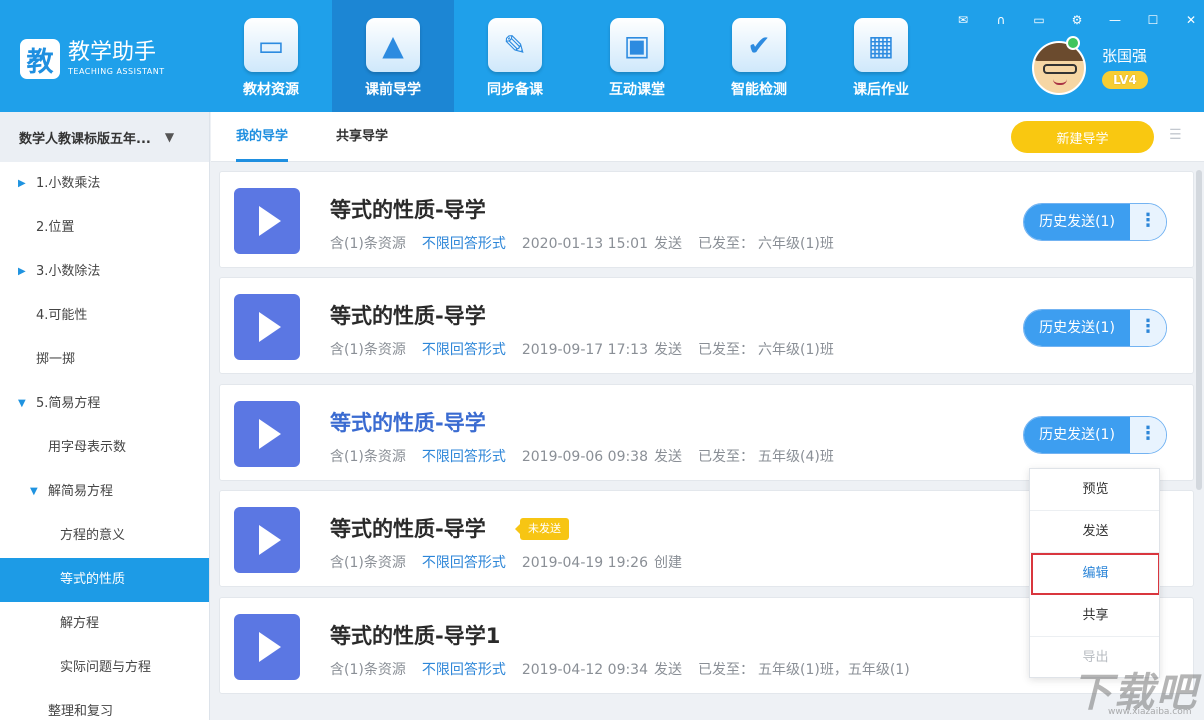 This screenshot has height=720, width=1204. Describe the element at coordinates (81, 491) in the screenshot. I see `sidebar-item-label: 解简易方程` at that location.